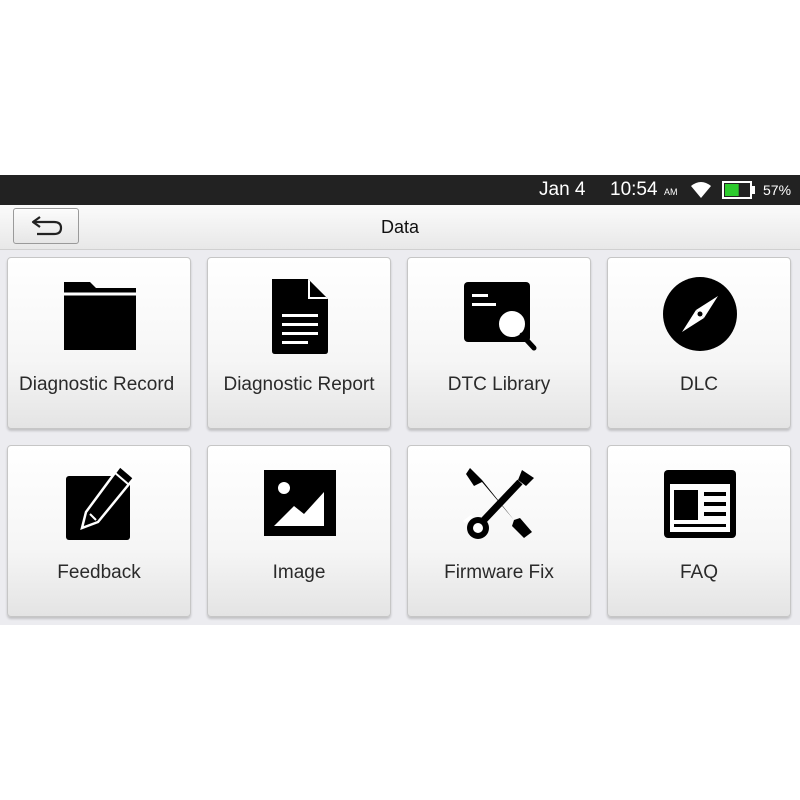  I want to click on tile-dtc-library: DTC Library, so click(499, 343).